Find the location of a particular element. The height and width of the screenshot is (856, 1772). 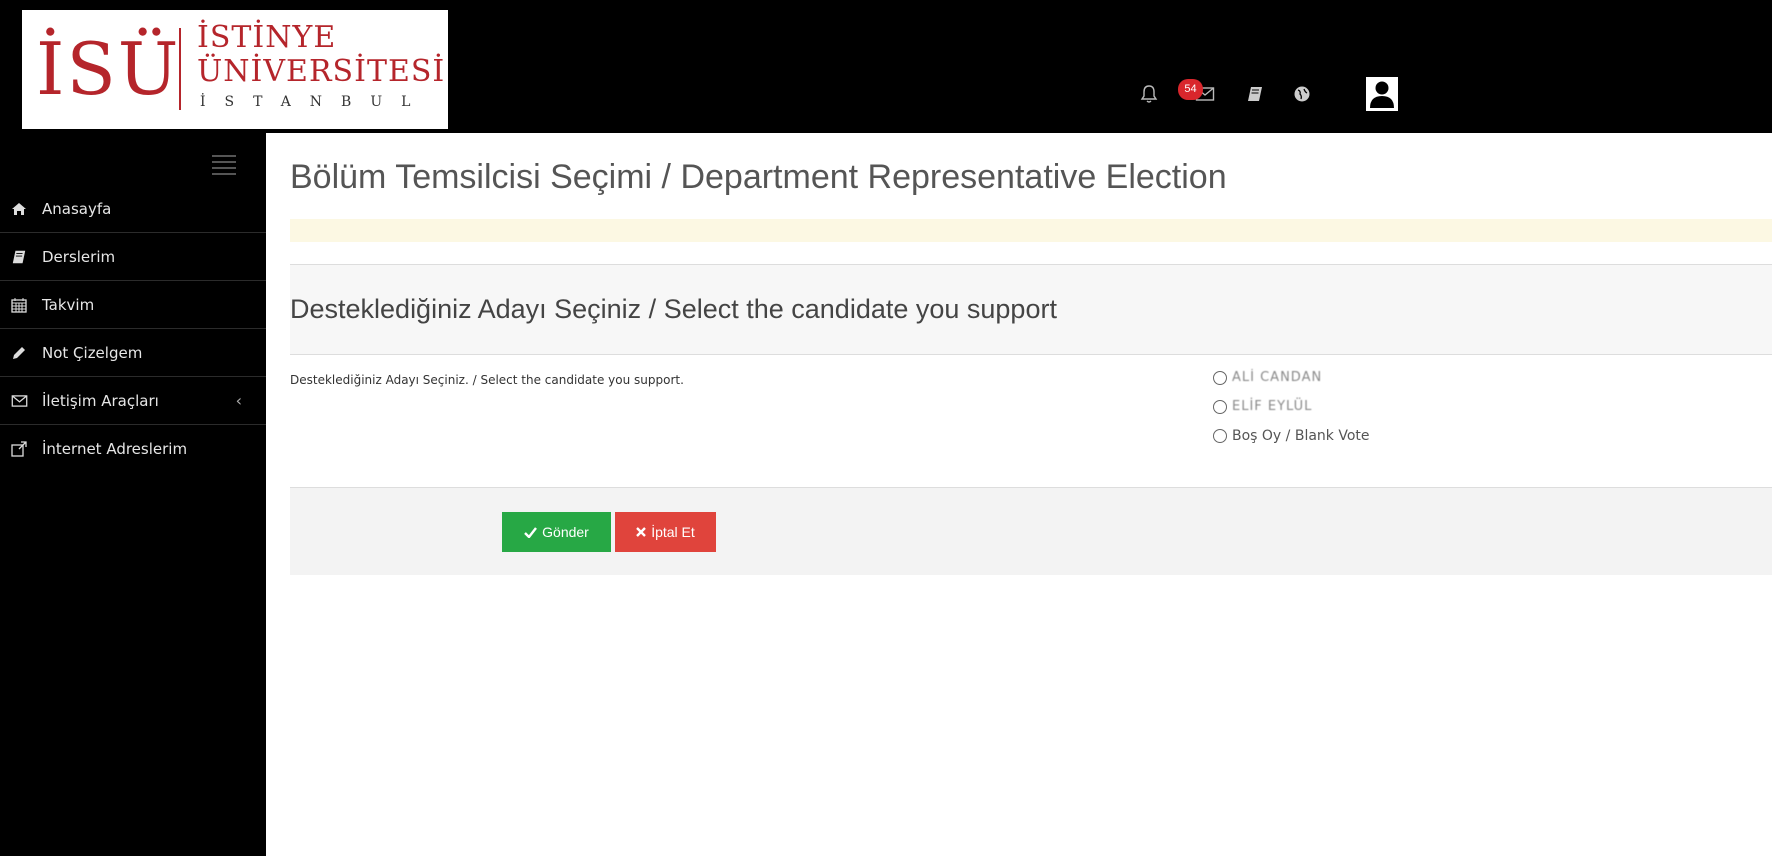

logo-line-3: İSTANBUL is located at coordinates (315, 102).